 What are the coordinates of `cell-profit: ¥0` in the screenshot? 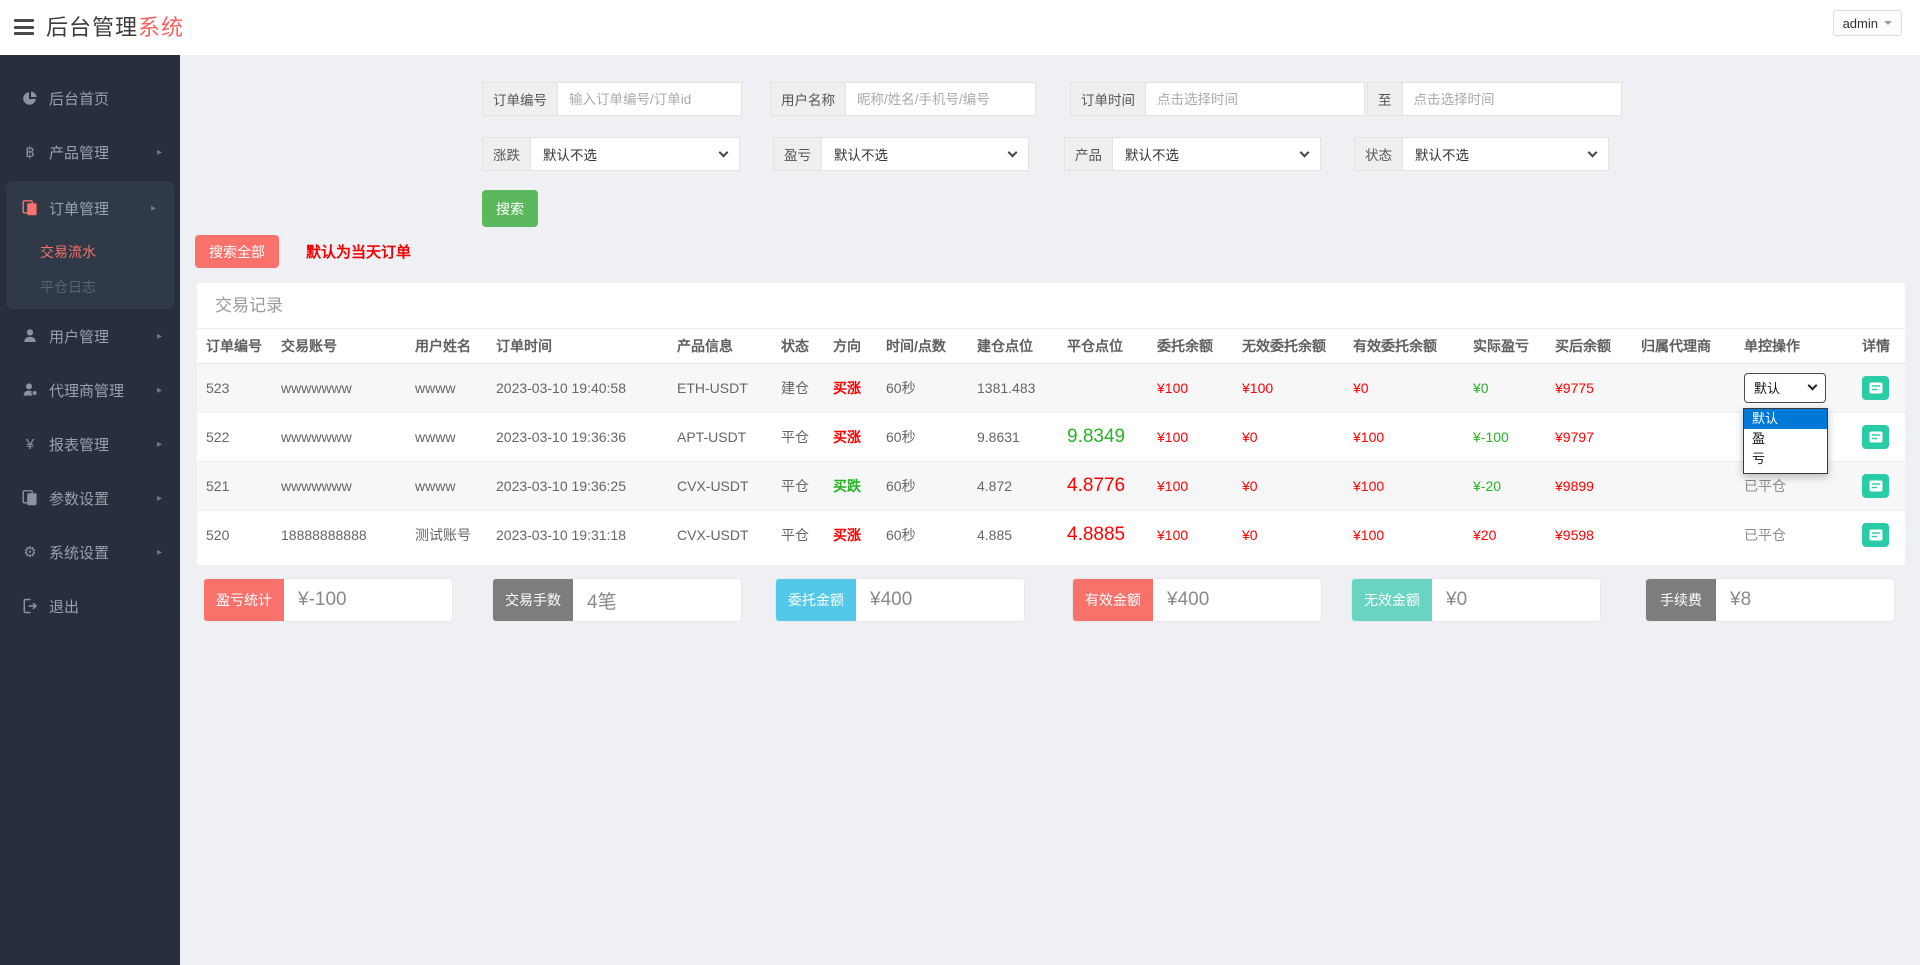 It's located at (1505, 388).